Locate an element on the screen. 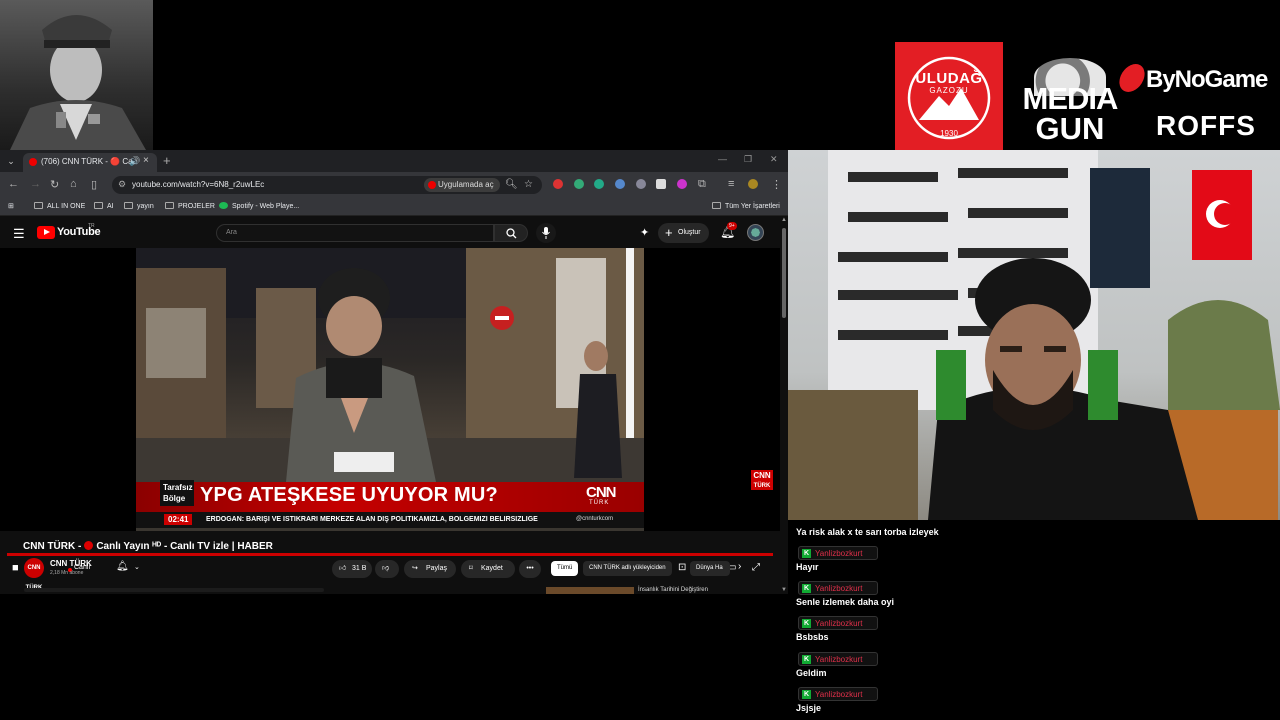 The image size is (1280, 720). apps-grid-icon: ⊞ is located at coordinates (11, 206).